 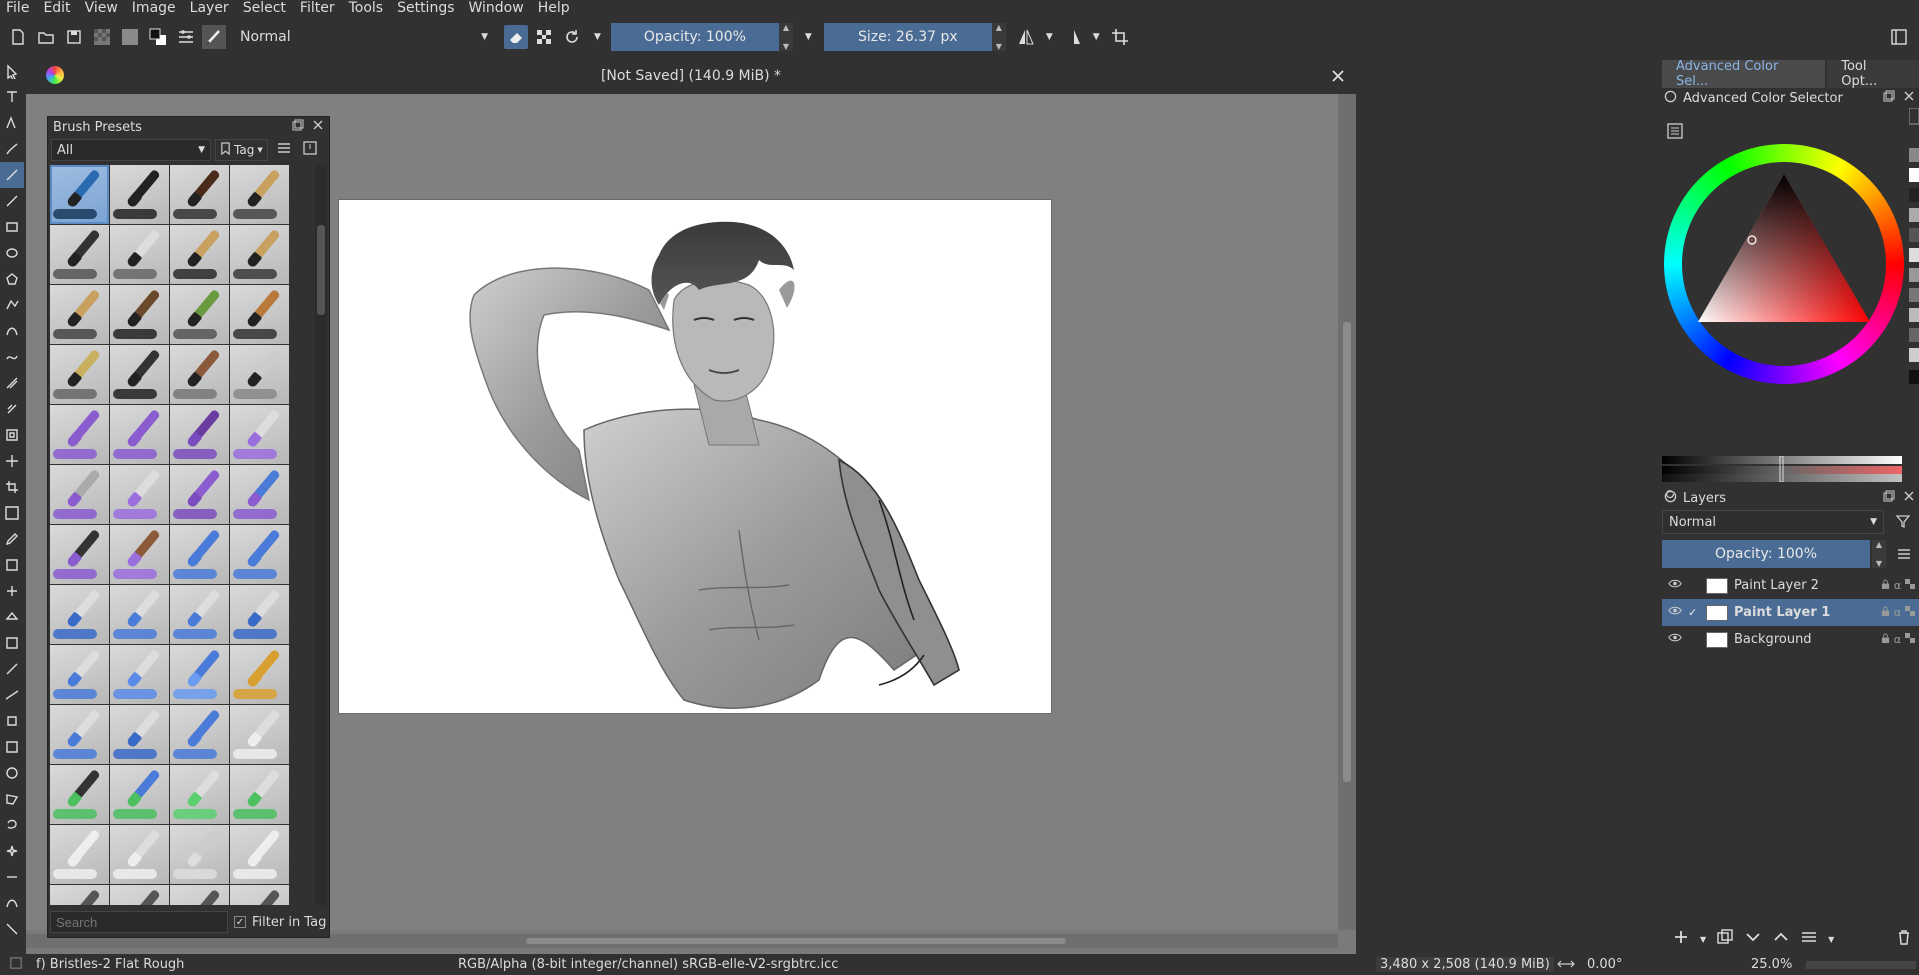 What do you see at coordinates (785, 37) in the screenshot?
I see `opacity-spin: ▲ ▼` at bounding box center [785, 37].